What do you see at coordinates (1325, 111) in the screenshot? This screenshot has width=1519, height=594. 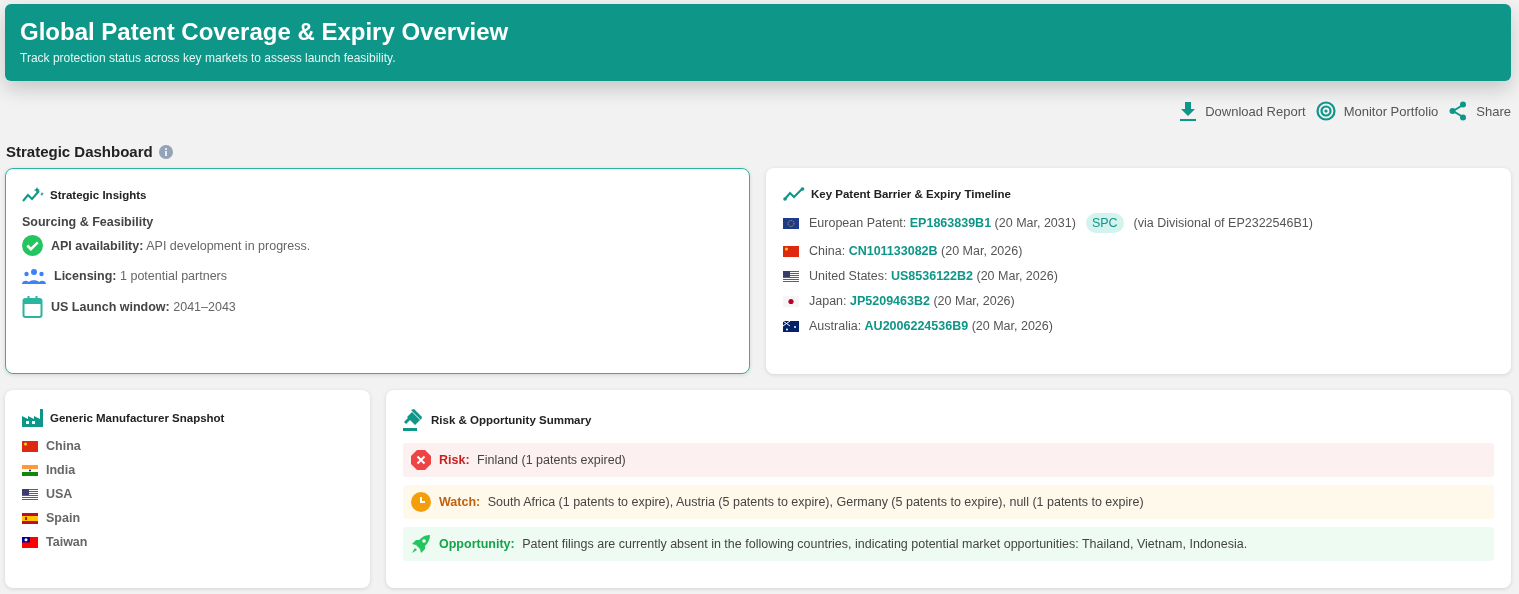 I see `target-icon` at bounding box center [1325, 111].